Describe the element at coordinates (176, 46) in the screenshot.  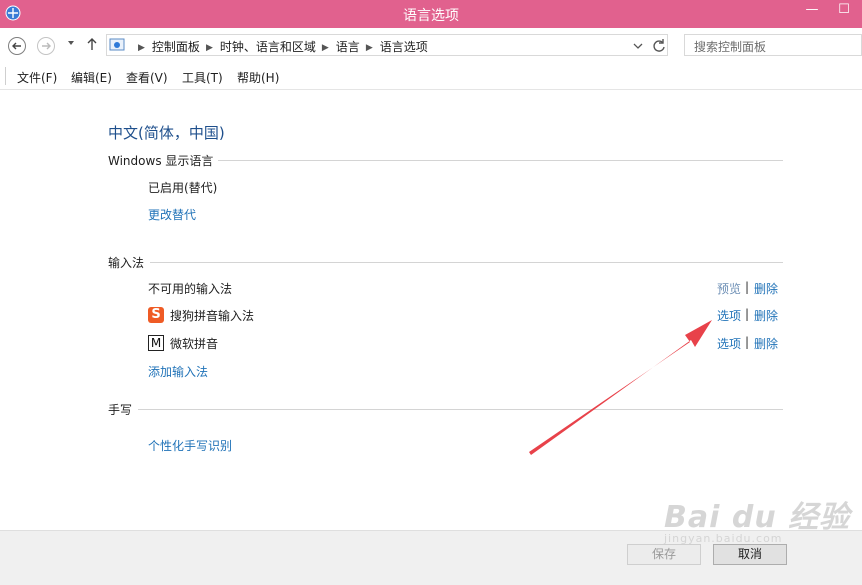
I see `breadcrumb-item-control-panel: 控制面板` at that location.